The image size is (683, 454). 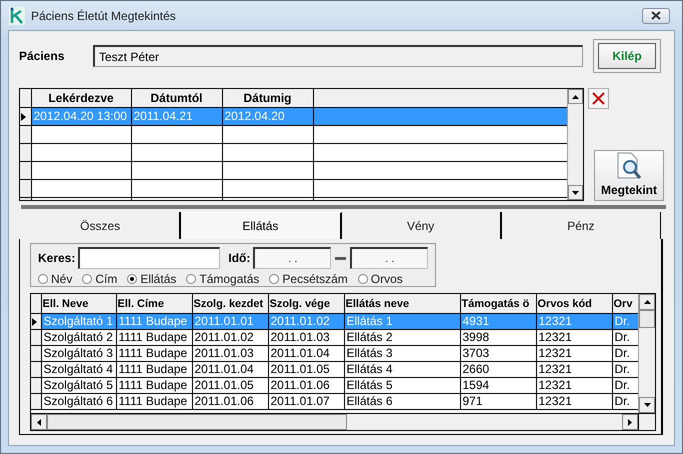 What do you see at coordinates (498, 322) in the screenshot?
I see `table-cell: 4931` at bounding box center [498, 322].